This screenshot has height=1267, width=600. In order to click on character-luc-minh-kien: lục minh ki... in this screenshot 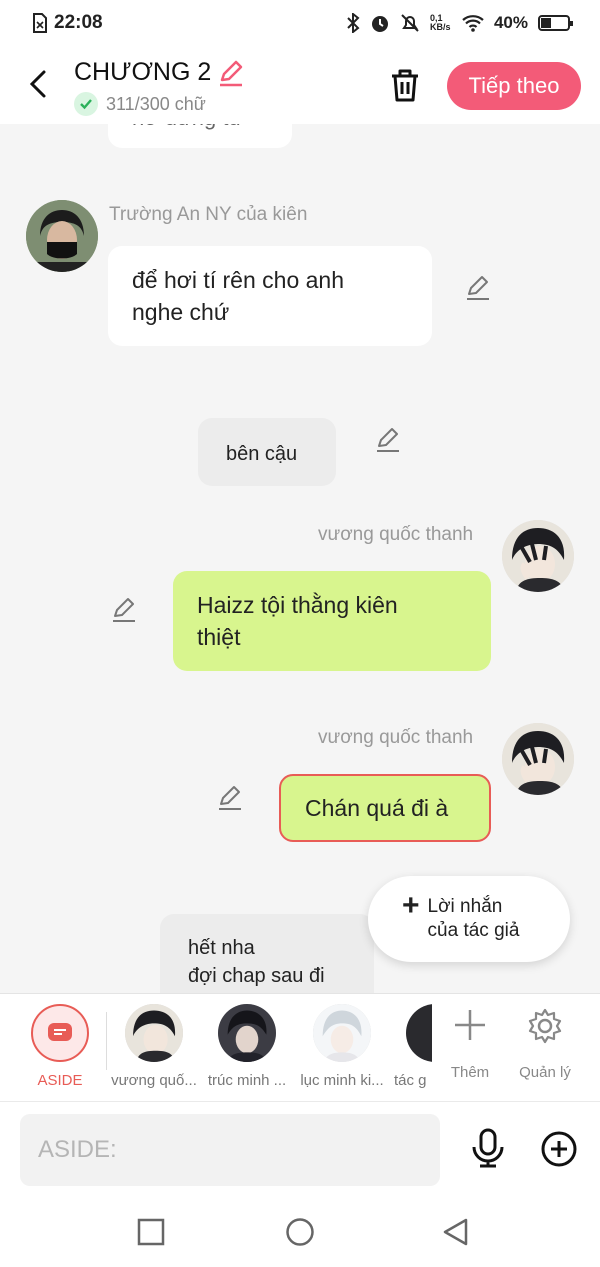, I will do `click(342, 1046)`.